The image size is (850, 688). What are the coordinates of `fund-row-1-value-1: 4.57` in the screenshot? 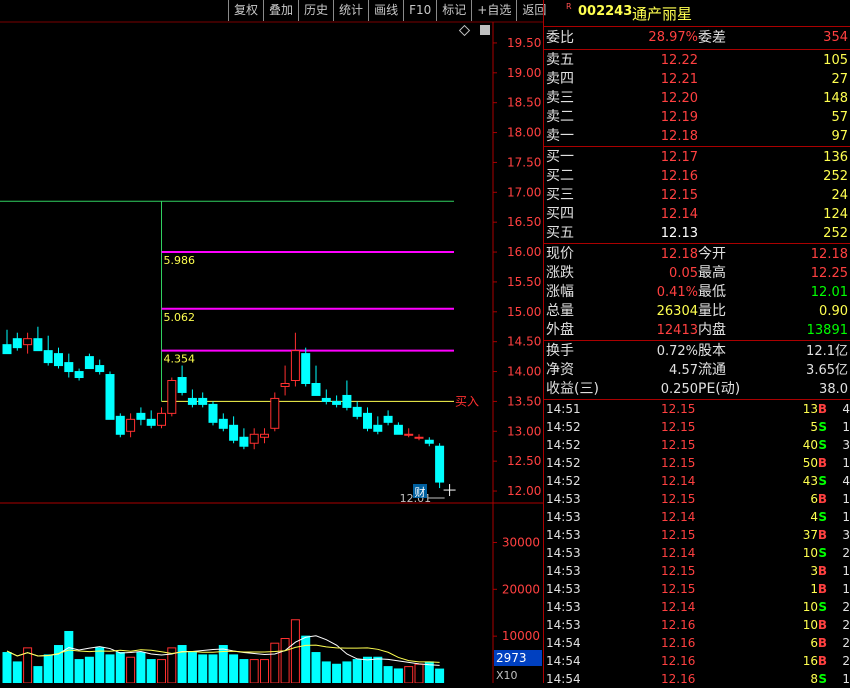 It's located at (683, 370).